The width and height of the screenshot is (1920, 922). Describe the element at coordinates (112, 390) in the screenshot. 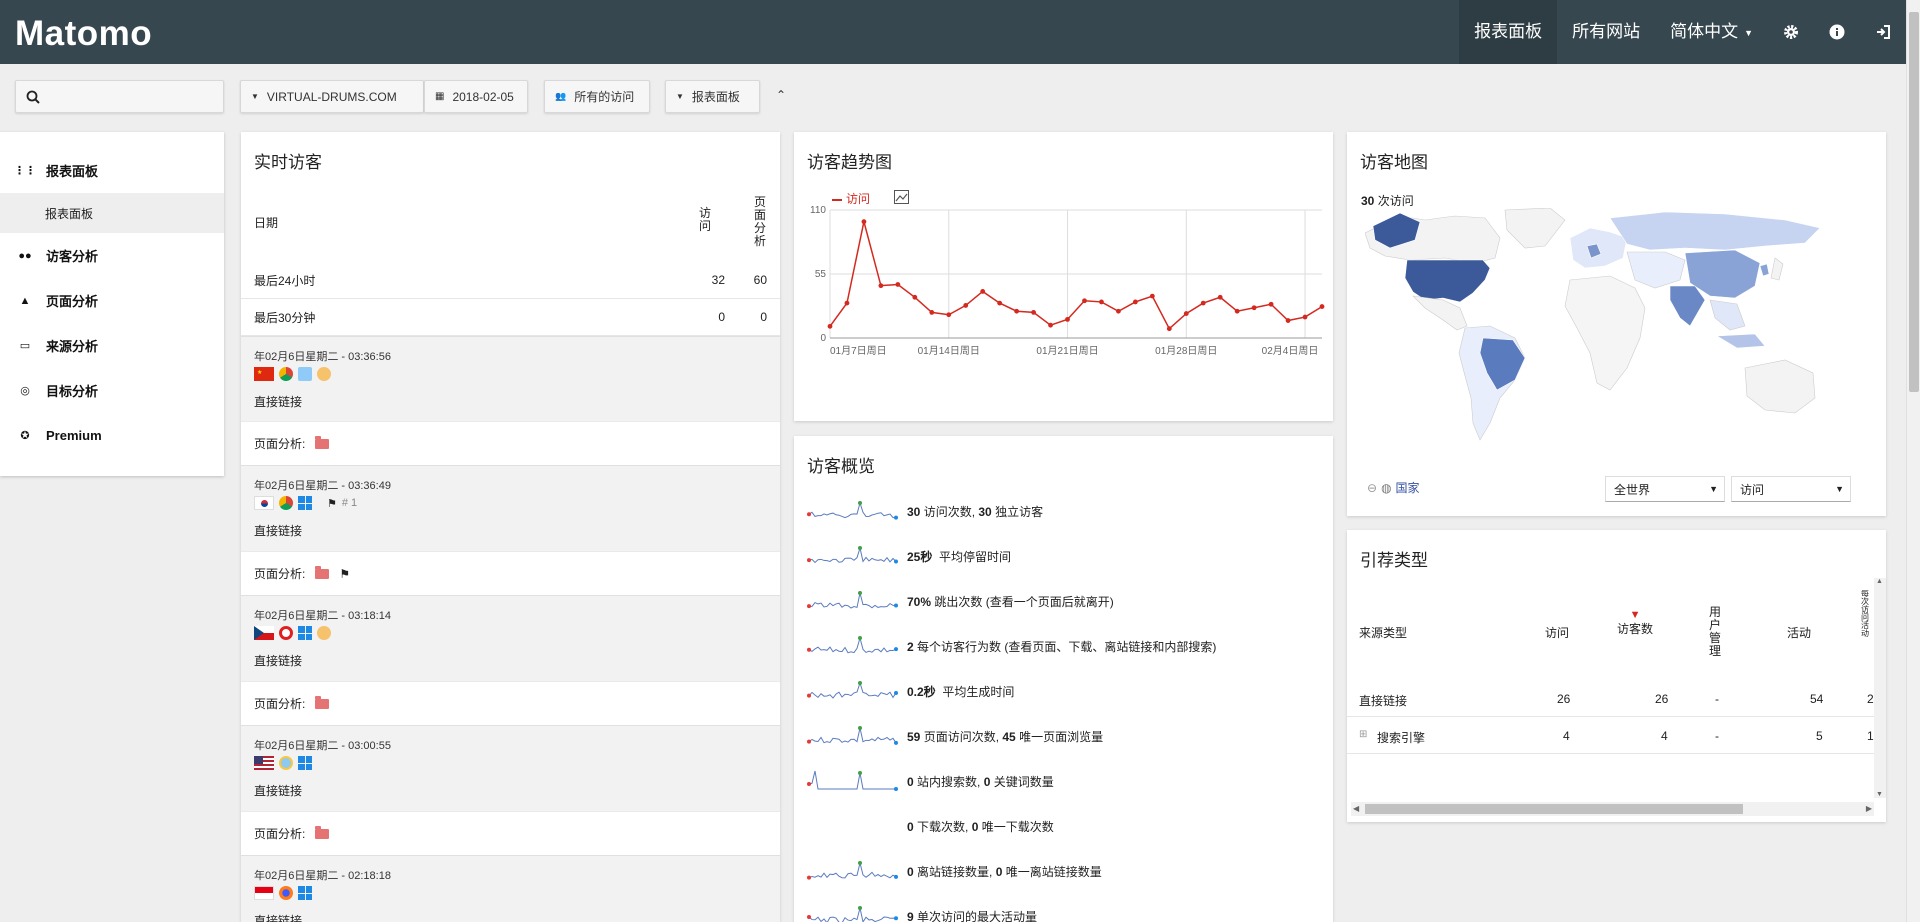

I see `menu-item-goals: ◎ 目标分析` at that location.